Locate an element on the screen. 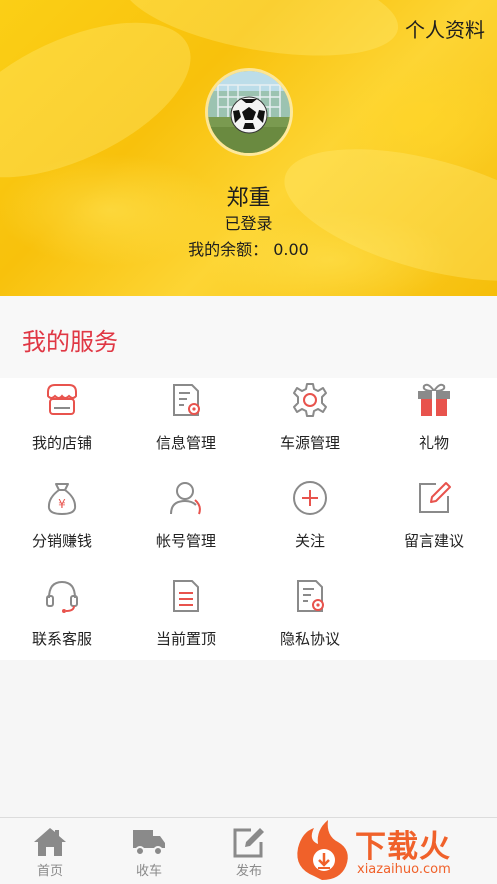 This screenshot has height=884, width=497. service-distribution-earn: ¥ 分销赚钱 is located at coordinates (62, 526).